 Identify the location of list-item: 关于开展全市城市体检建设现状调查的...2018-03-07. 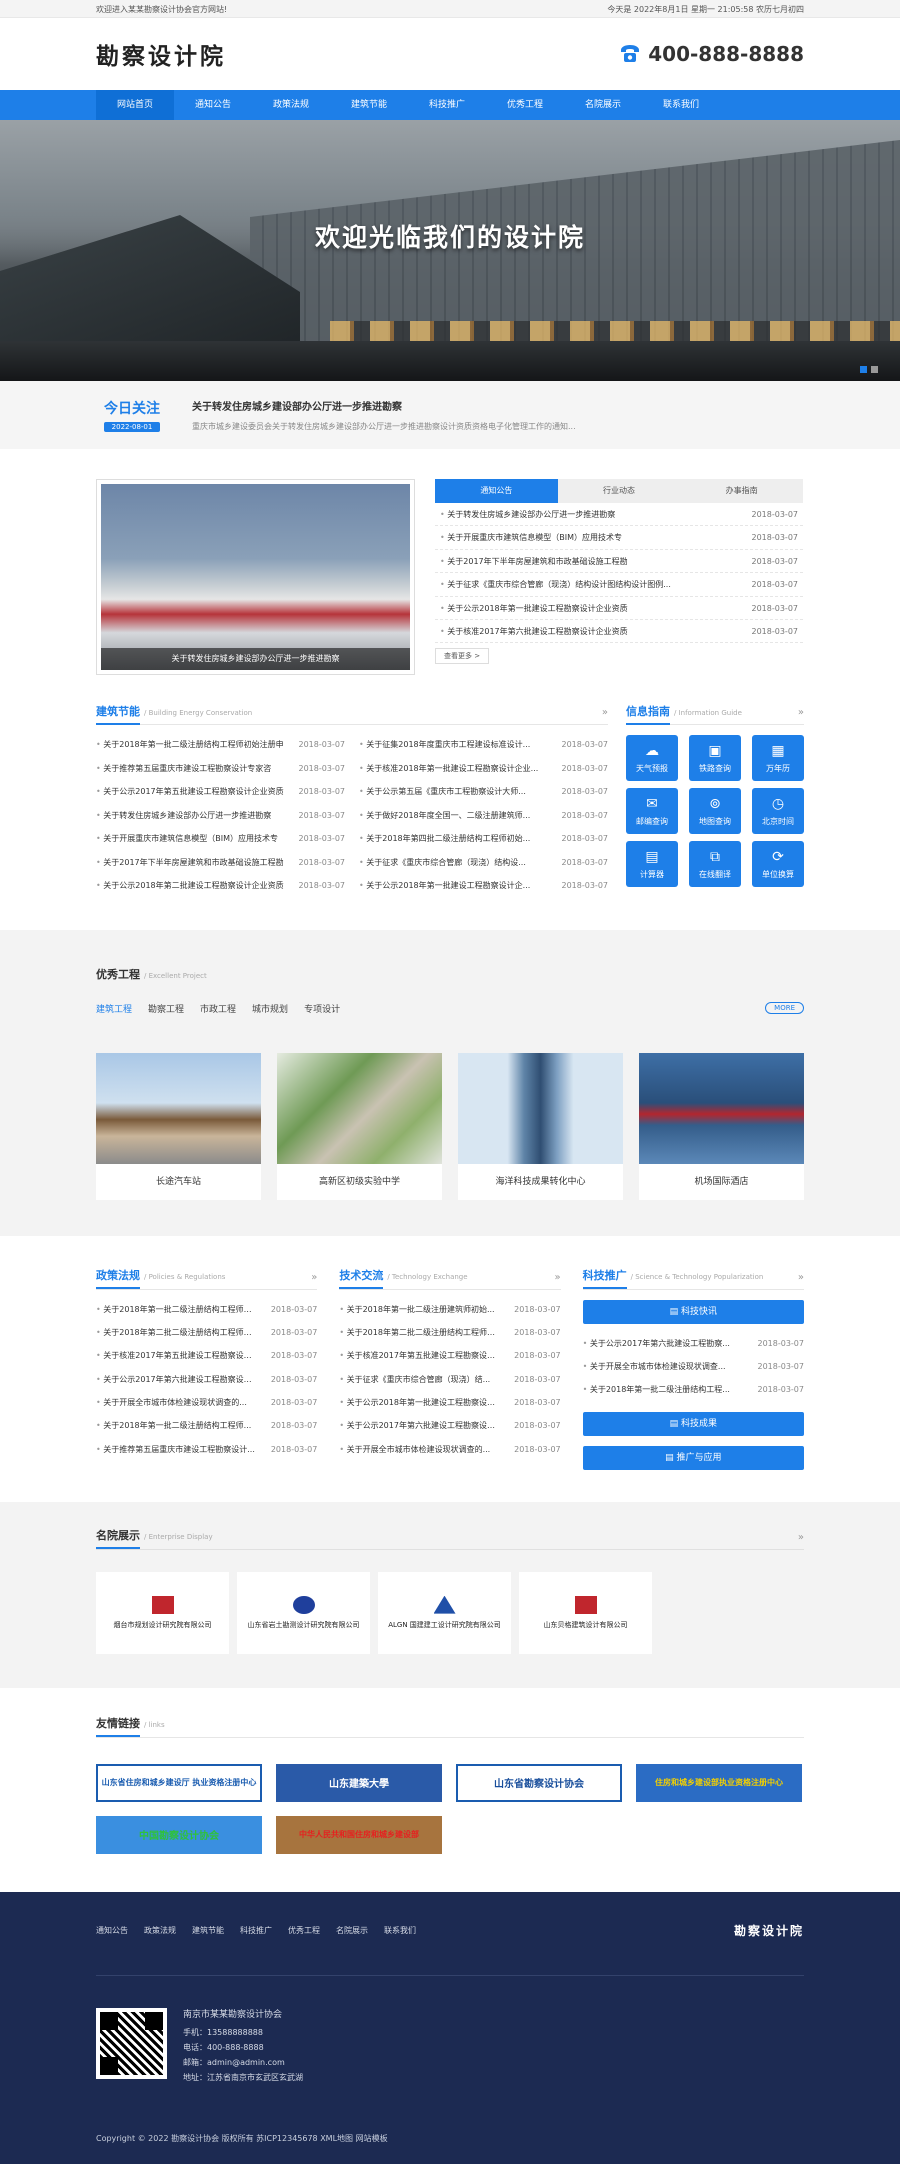
(450, 1449).